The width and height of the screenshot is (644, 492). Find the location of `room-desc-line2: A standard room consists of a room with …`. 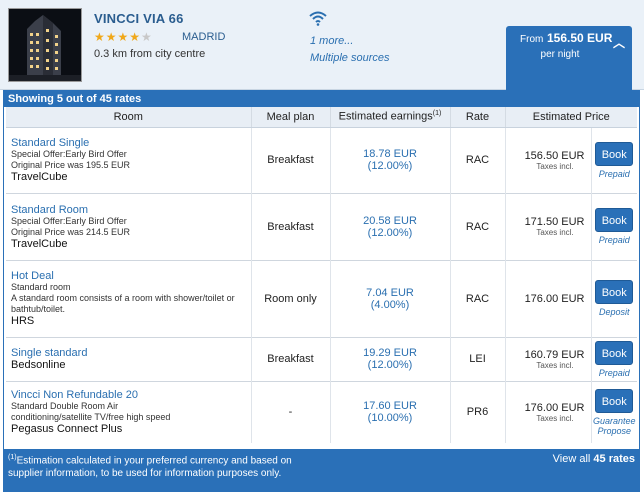

room-desc-line2: A standard room consists of a room with … is located at coordinates (123, 303).